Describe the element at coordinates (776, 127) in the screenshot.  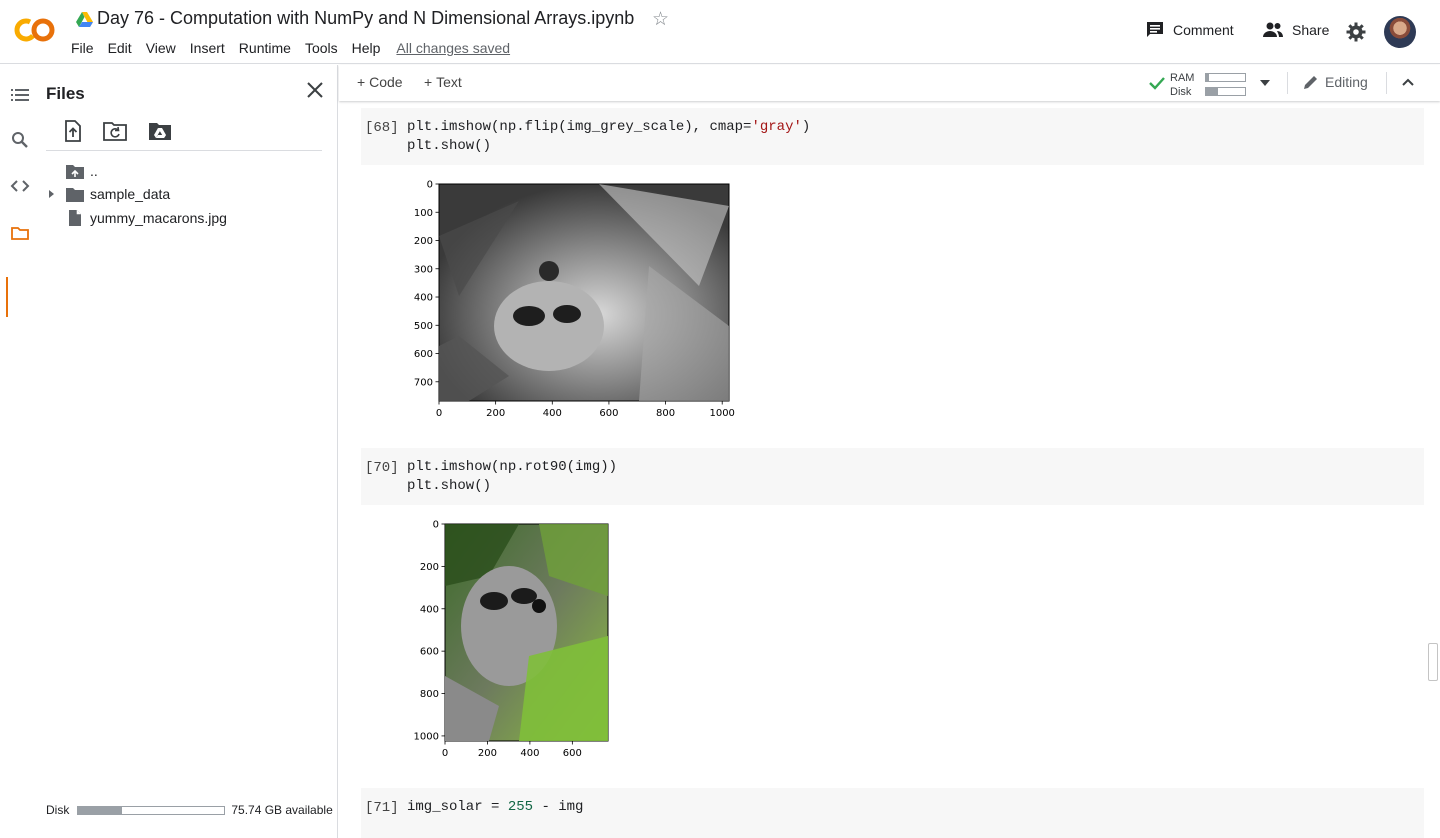
I see `code-string: 'gray'` at that location.